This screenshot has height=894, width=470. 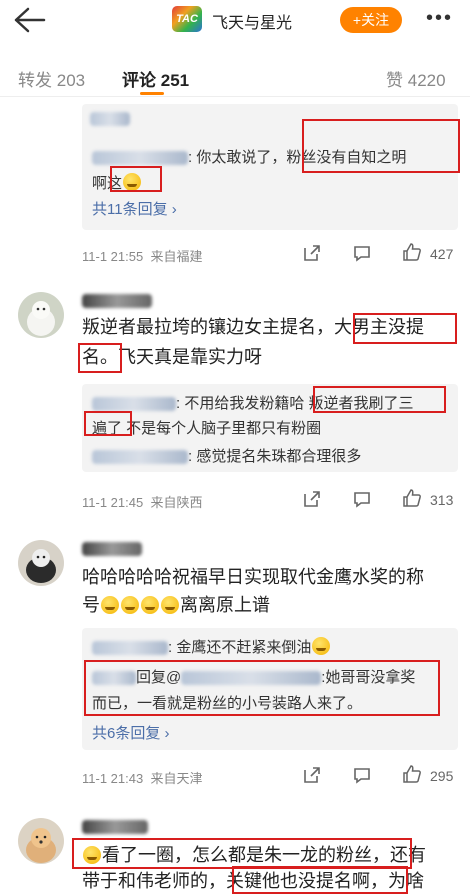 What do you see at coordinates (176, 256) in the screenshot?
I see `comment-location: 来自福建` at bounding box center [176, 256].